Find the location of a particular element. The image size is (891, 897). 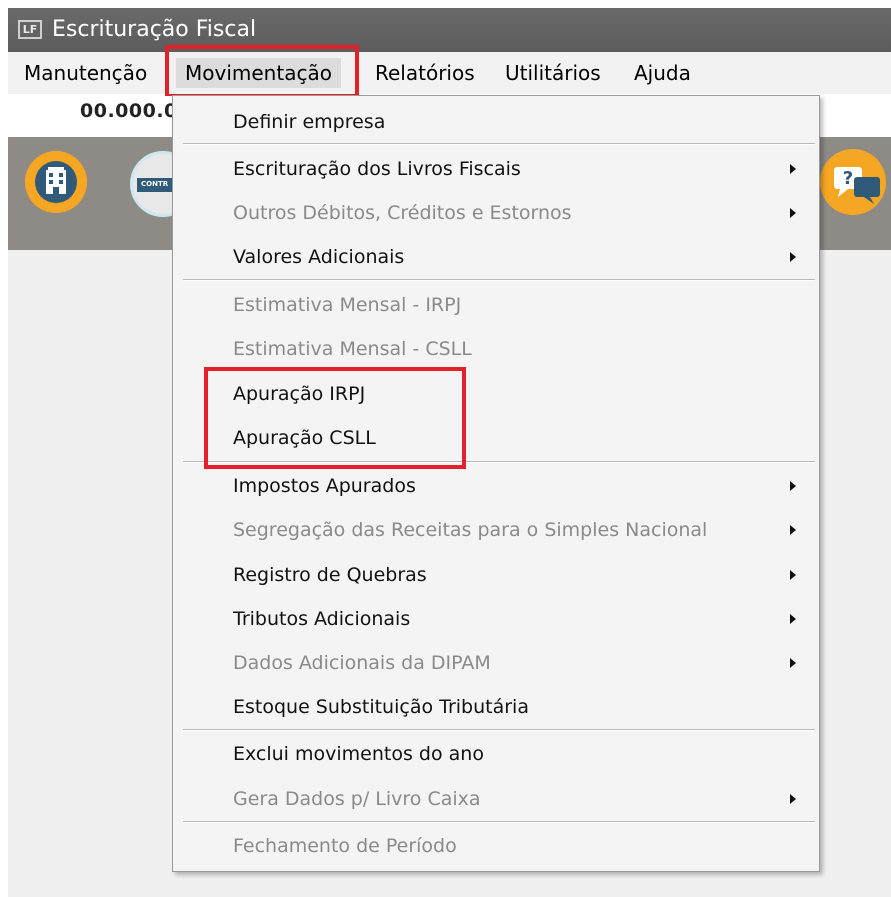

menu-estimativa-irpj: Estimativa Mensal - IRPJ is located at coordinates (347, 305).